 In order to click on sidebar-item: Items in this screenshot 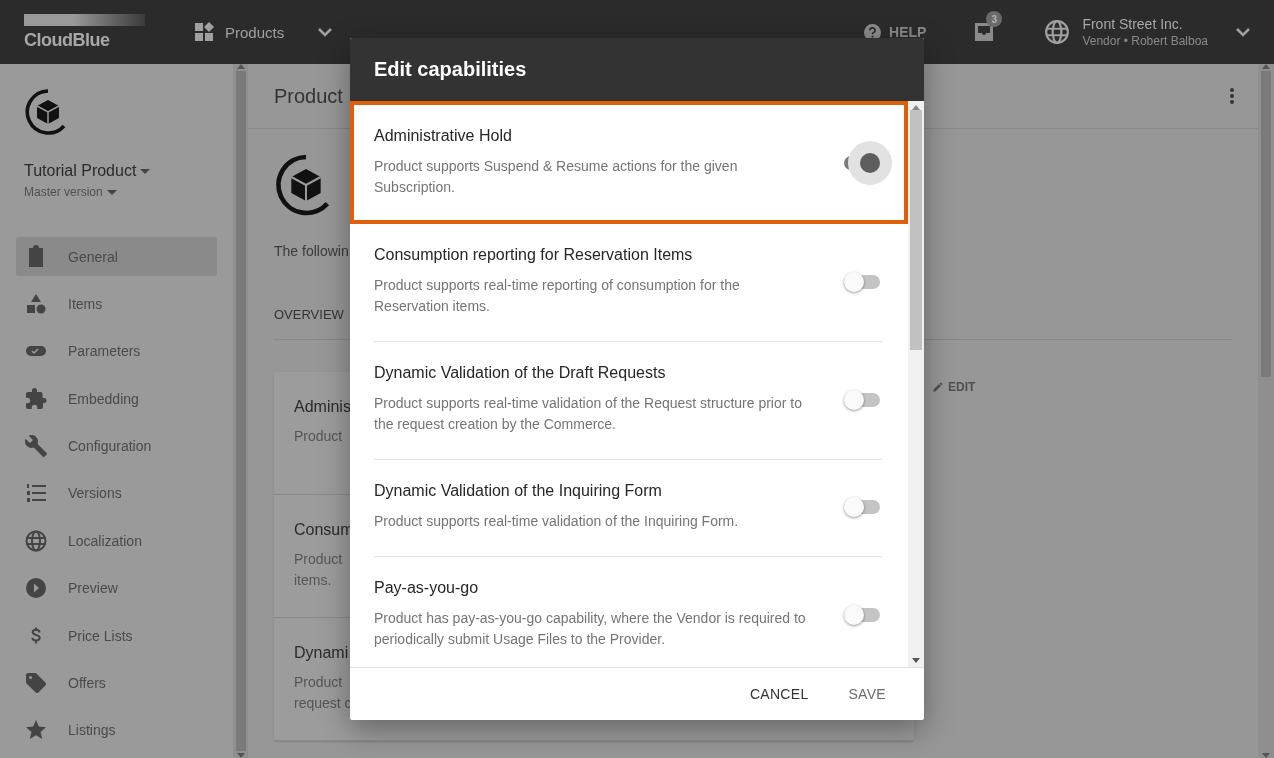, I will do `click(116, 304)`.